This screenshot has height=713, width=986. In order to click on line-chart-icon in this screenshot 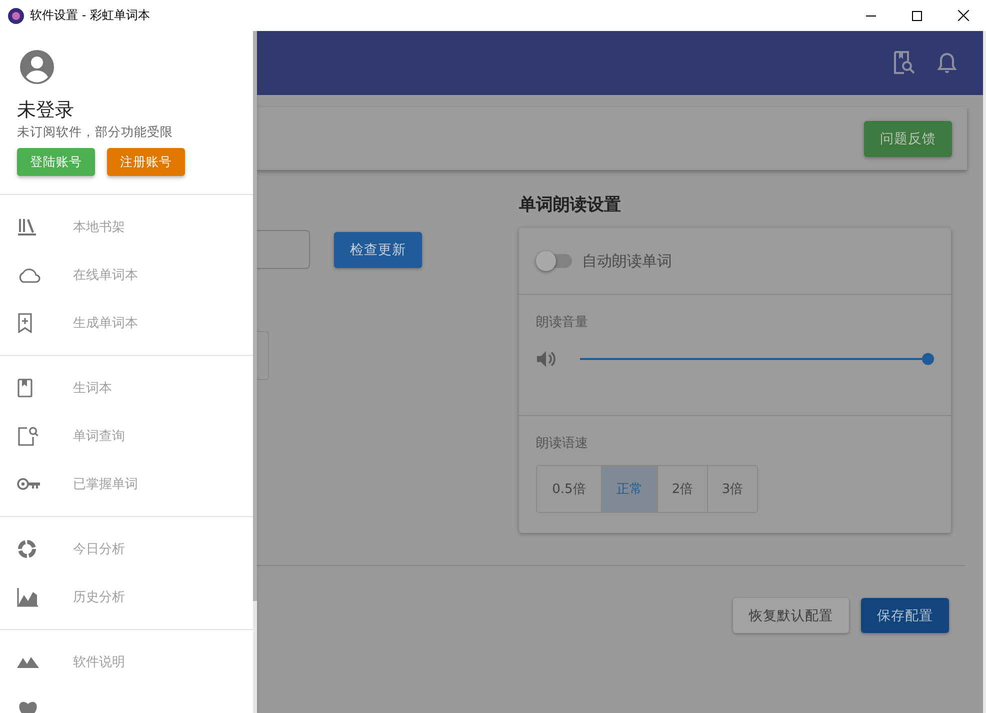, I will do `click(28, 597)`.